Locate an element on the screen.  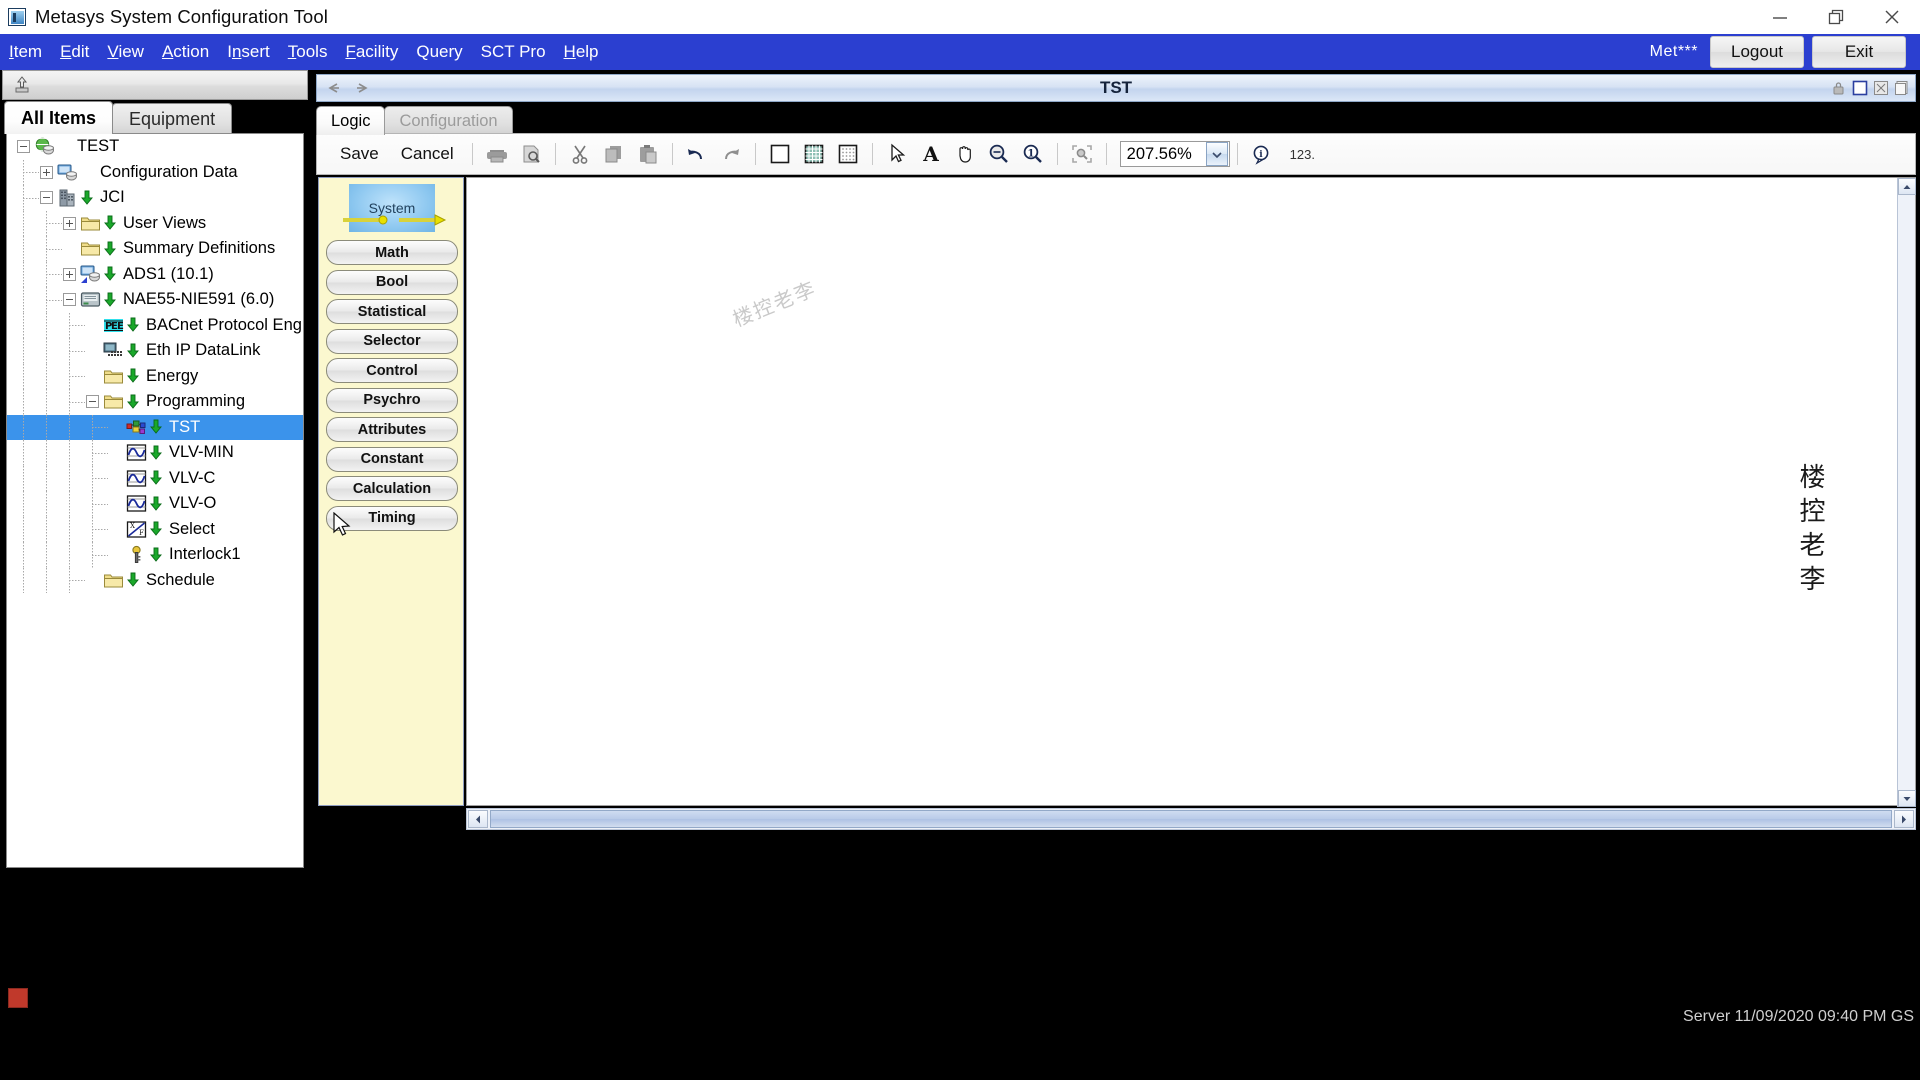
grid-background-icon is located at coordinates (814, 154).